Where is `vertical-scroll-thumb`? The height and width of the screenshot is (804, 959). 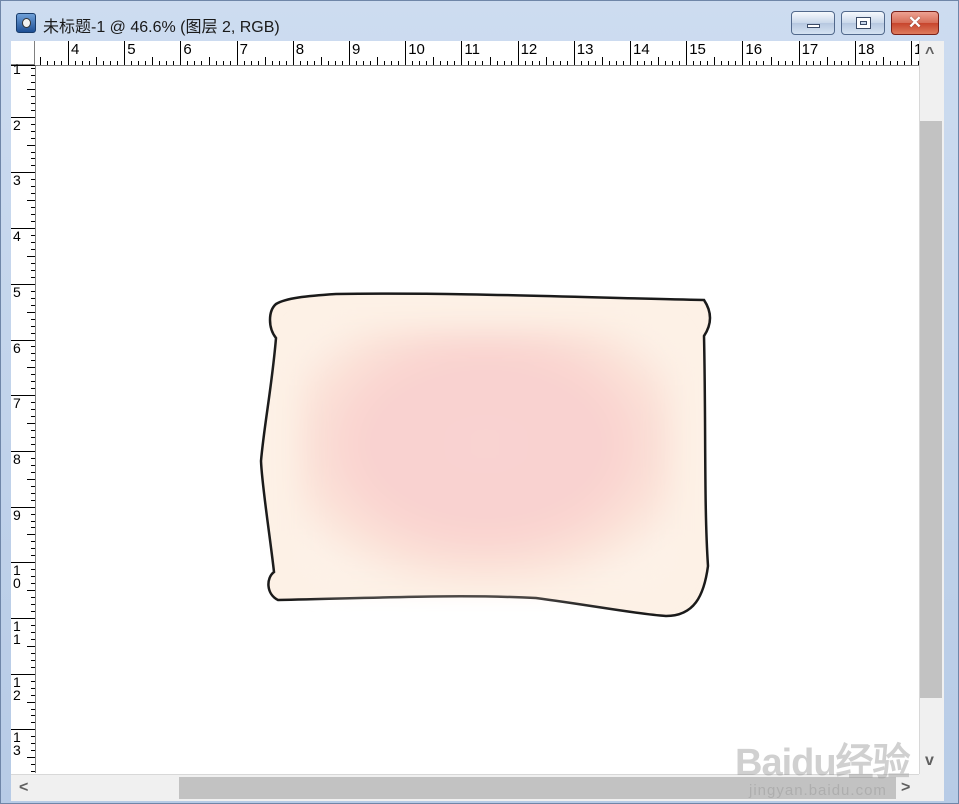 vertical-scroll-thumb is located at coordinates (931, 409).